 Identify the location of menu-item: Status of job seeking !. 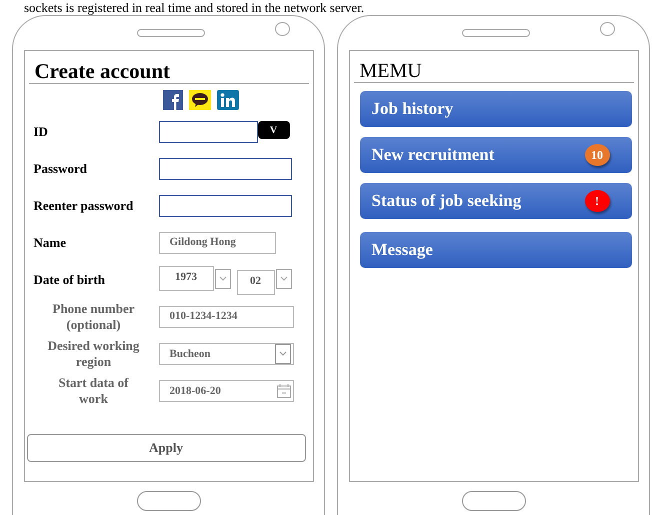
(496, 201).